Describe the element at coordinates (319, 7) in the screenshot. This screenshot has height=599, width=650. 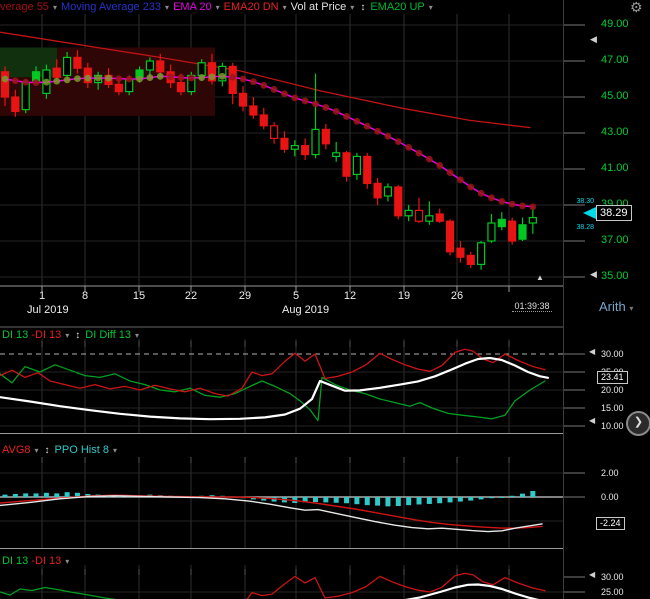
I see `legend-item-vol-at-price: Vol at Price` at that location.